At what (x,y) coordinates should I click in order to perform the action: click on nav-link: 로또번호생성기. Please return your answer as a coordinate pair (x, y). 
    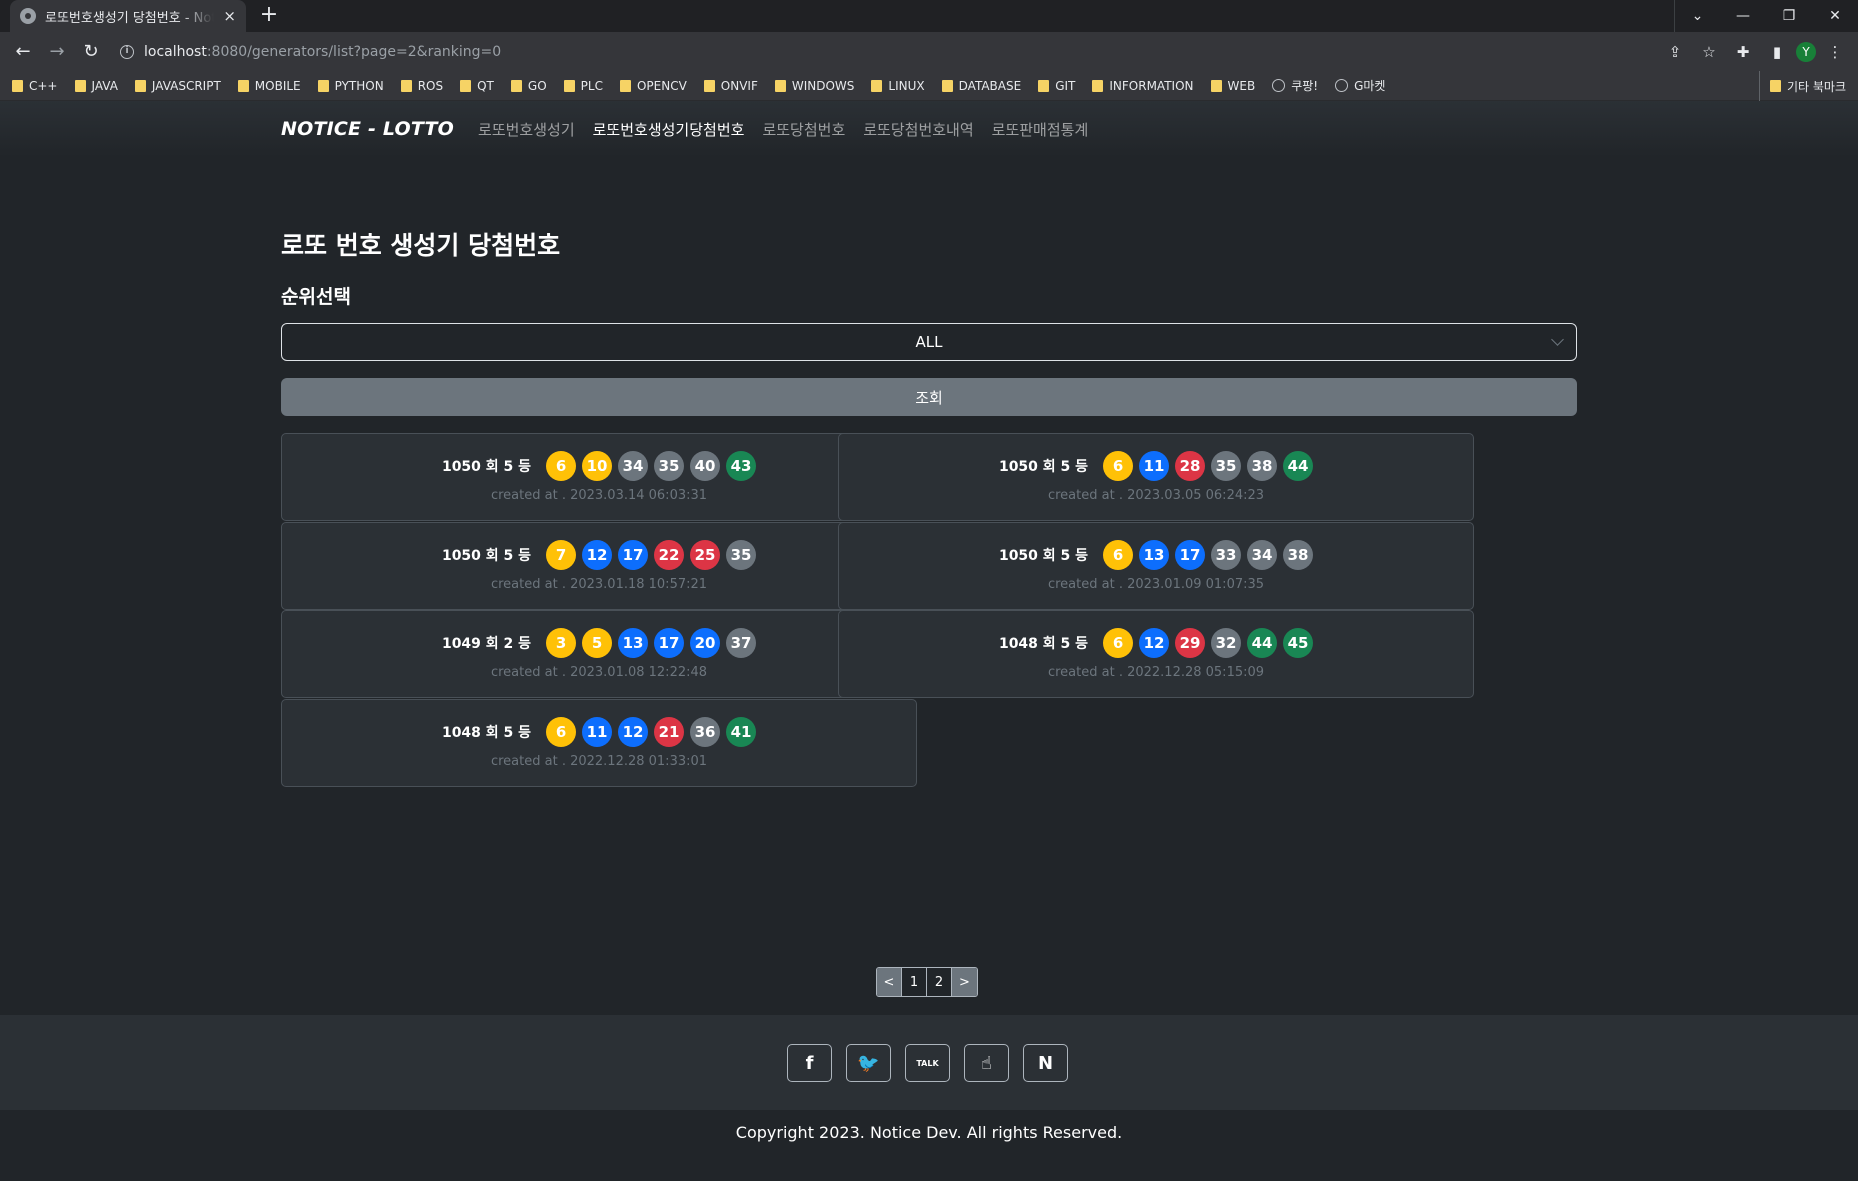
    Looking at the image, I should click on (526, 129).